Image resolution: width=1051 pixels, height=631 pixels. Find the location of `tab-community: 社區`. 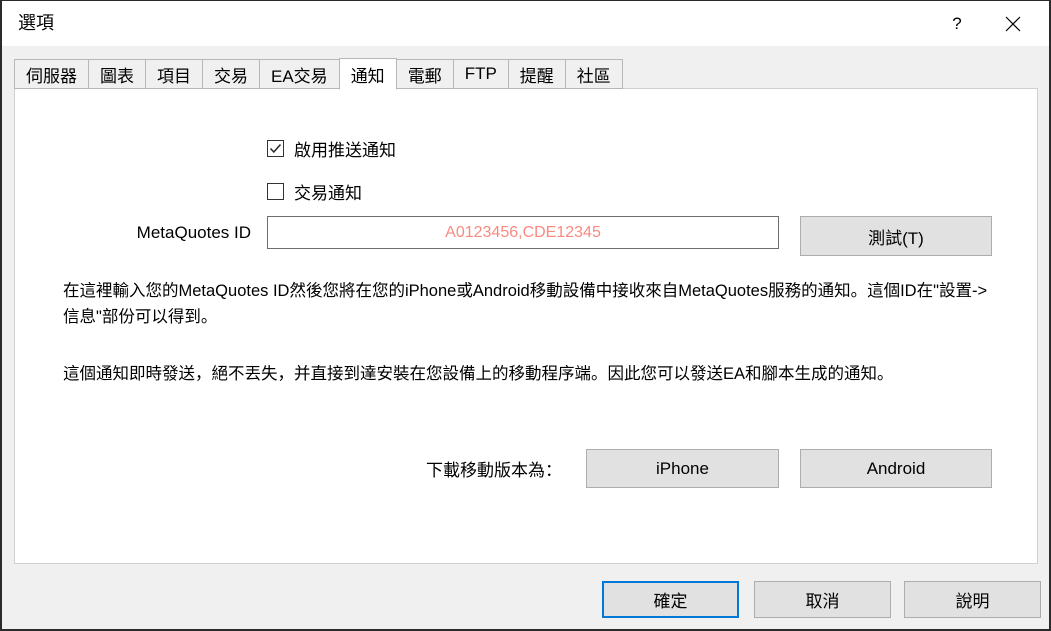

tab-community: 社區 is located at coordinates (593, 74).